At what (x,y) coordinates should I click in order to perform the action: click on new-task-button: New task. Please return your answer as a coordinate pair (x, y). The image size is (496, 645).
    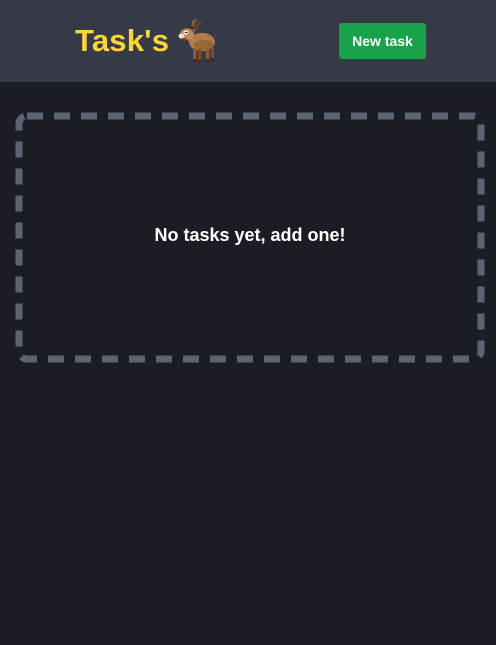
    Looking at the image, I should click on (382, 41).